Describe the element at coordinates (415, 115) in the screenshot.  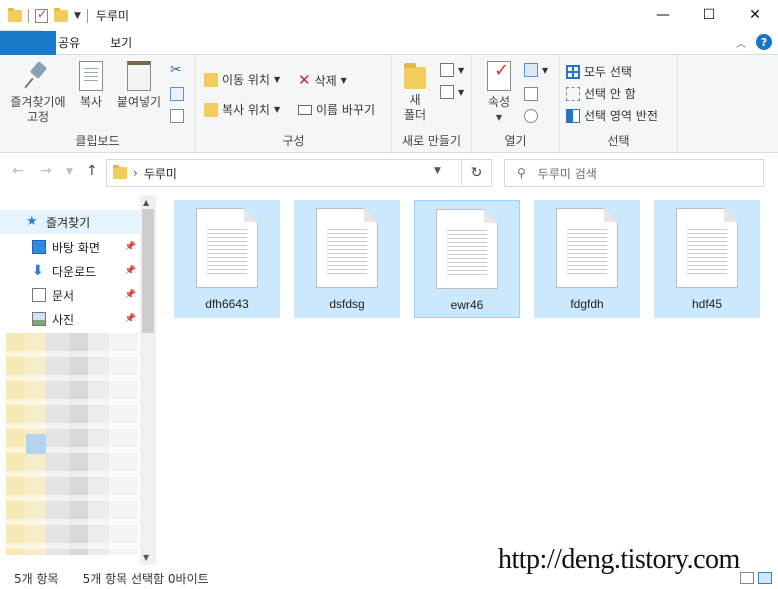
I see `new-folder-label-line2: 폴더` at that location.